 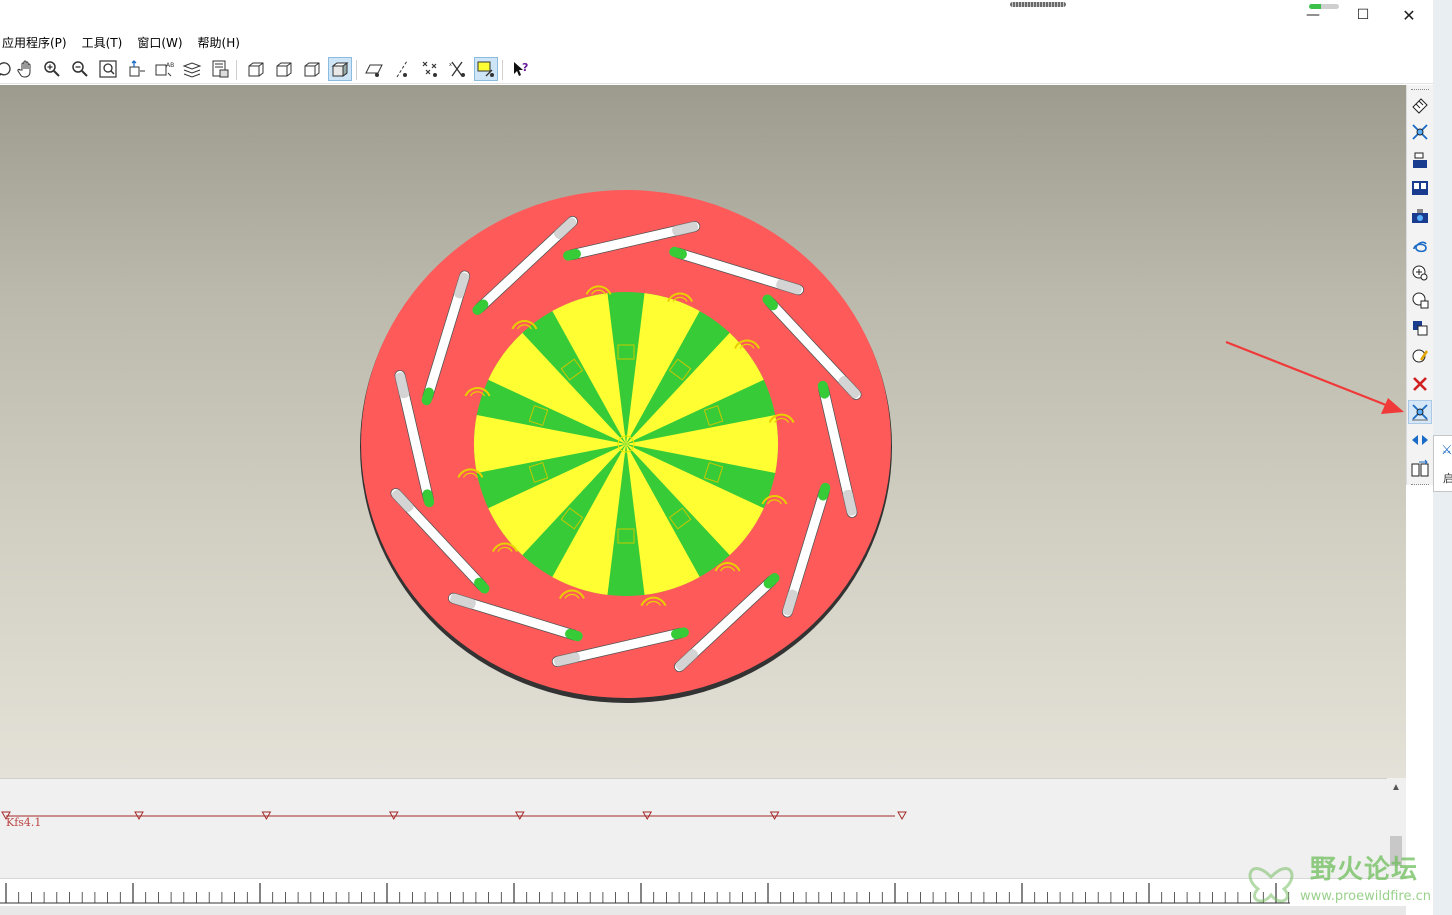 What do you see at coordinates (312, 69) in the screenshot?
I see `no-hidden-icon` at bounding box center [312, 69].